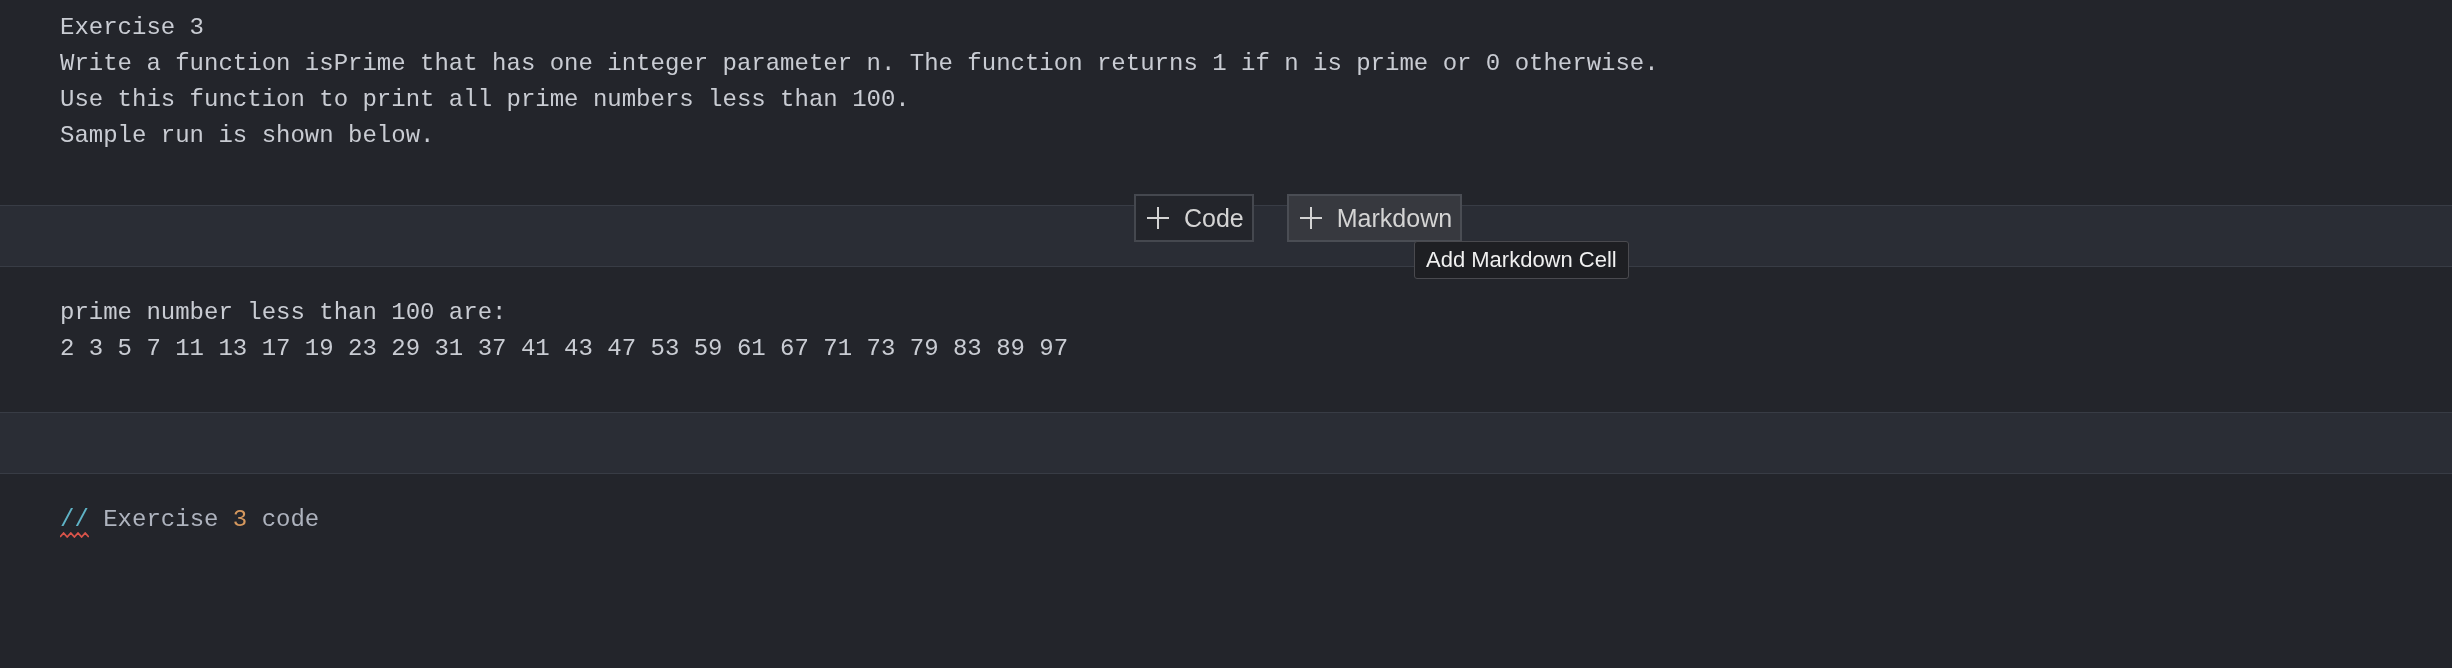 Image resolution: width=2452 pixels, height=668 pixels. I want to click on add-cell-button: Markdown, so click(1374, 218).